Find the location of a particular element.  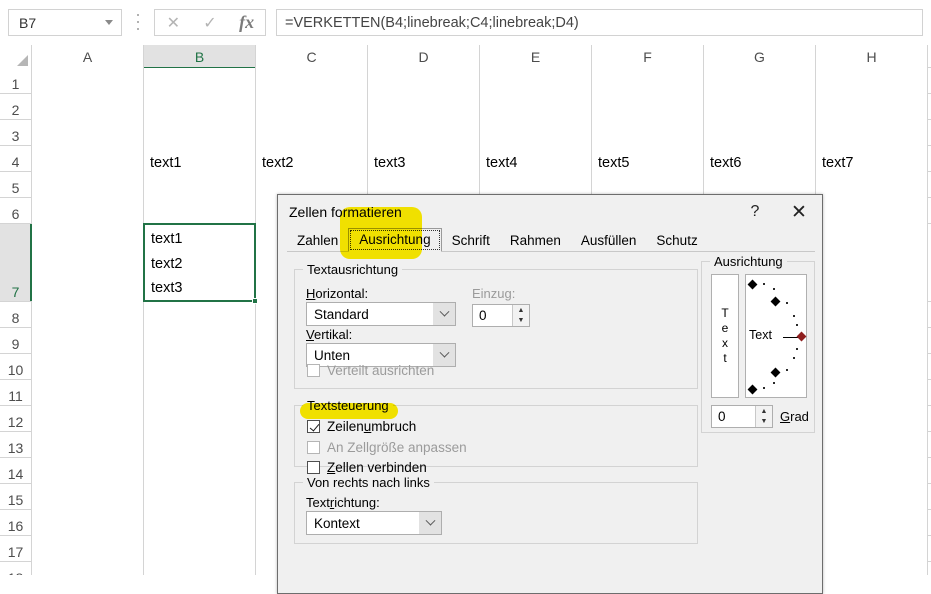

cell-A16 is located at coordinates (88, 523).